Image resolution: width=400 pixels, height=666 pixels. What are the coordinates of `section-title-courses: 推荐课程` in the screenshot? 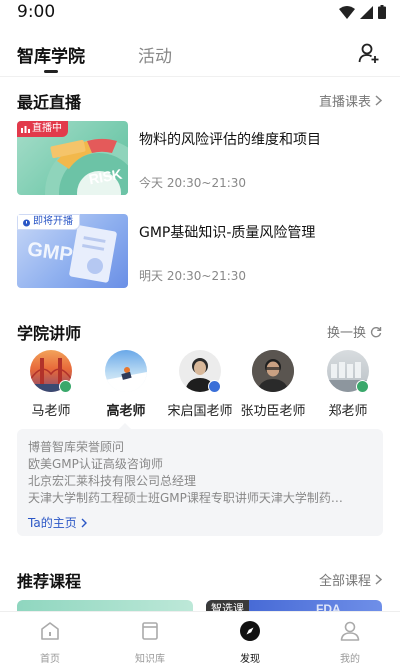 It's located at (49, 581).